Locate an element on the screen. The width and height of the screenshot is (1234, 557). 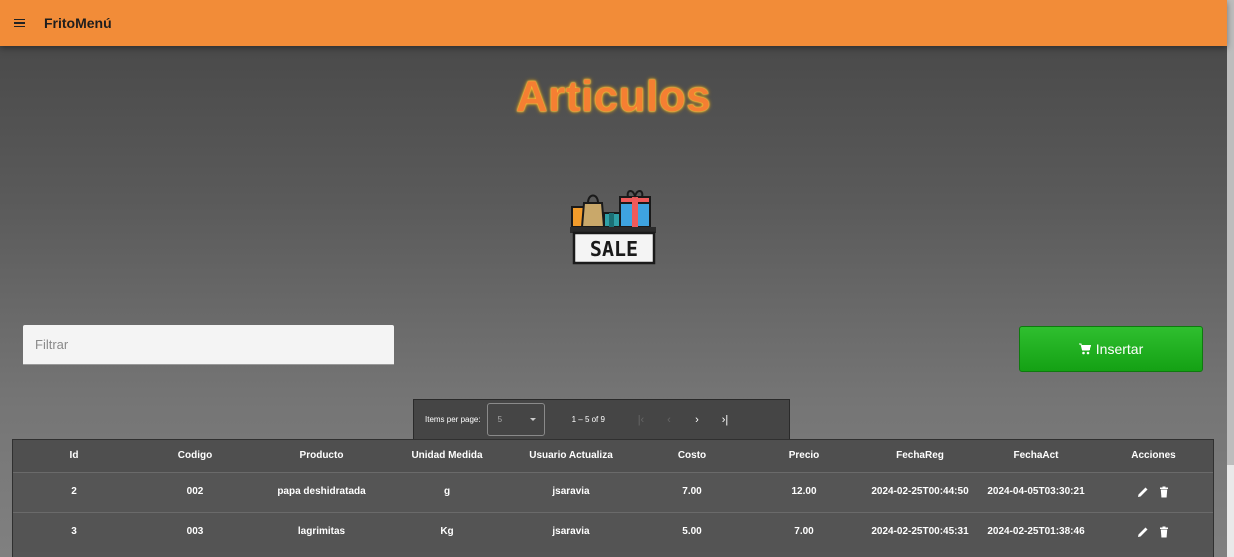
column-header: Usuario Actualiza is located at coordinates (571, 456).